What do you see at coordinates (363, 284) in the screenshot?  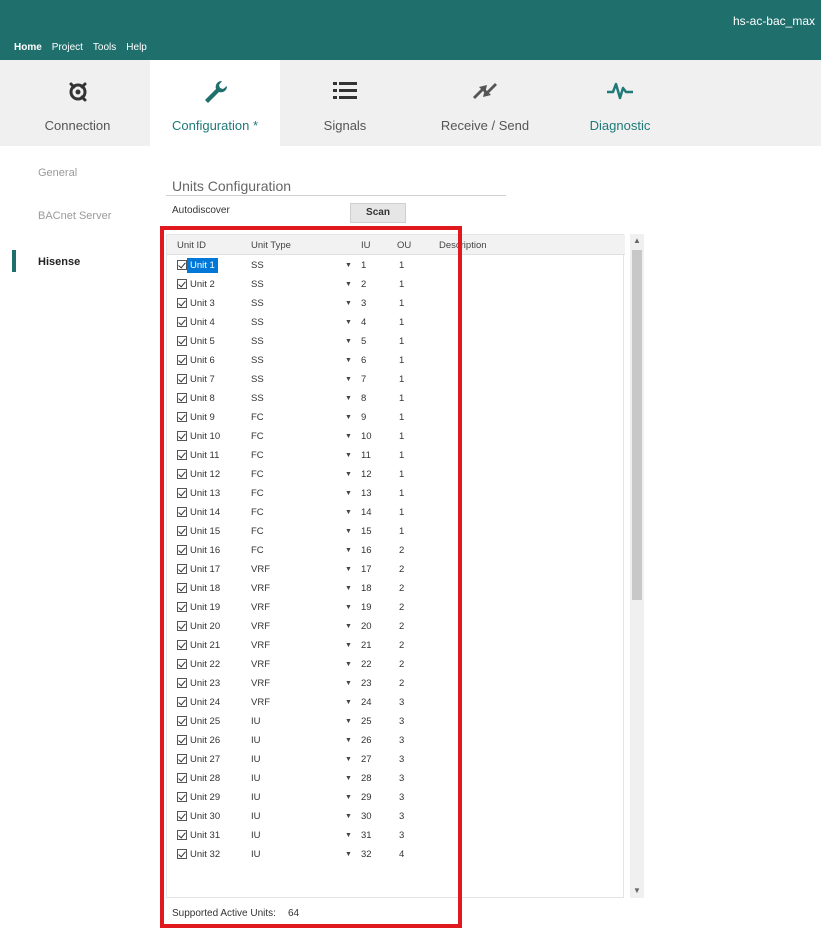 I see `iu-cell: 2` at bounding box center [363, 284].